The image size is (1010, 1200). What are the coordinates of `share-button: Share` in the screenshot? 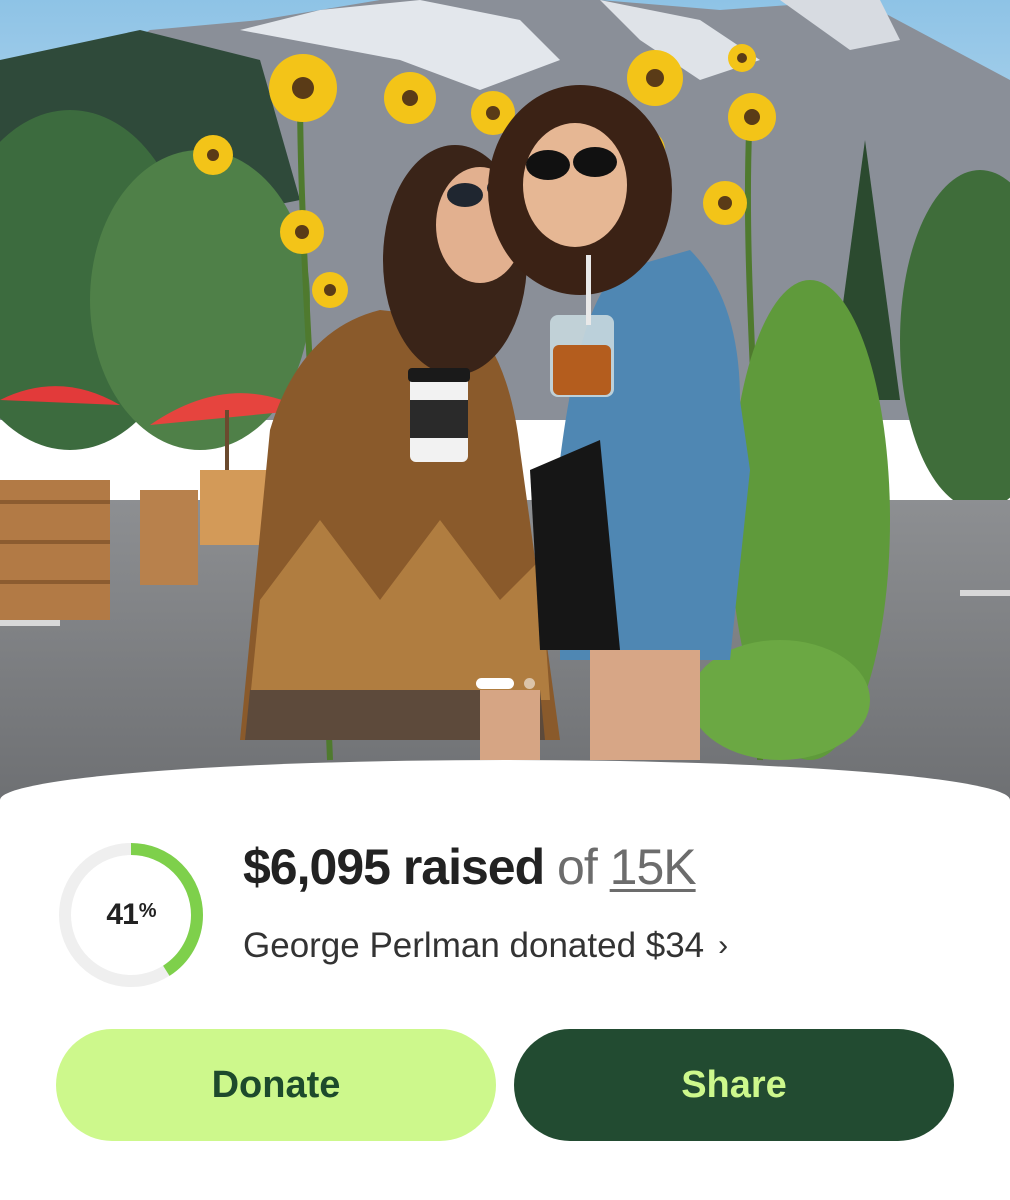 It's located at (734, 1085).